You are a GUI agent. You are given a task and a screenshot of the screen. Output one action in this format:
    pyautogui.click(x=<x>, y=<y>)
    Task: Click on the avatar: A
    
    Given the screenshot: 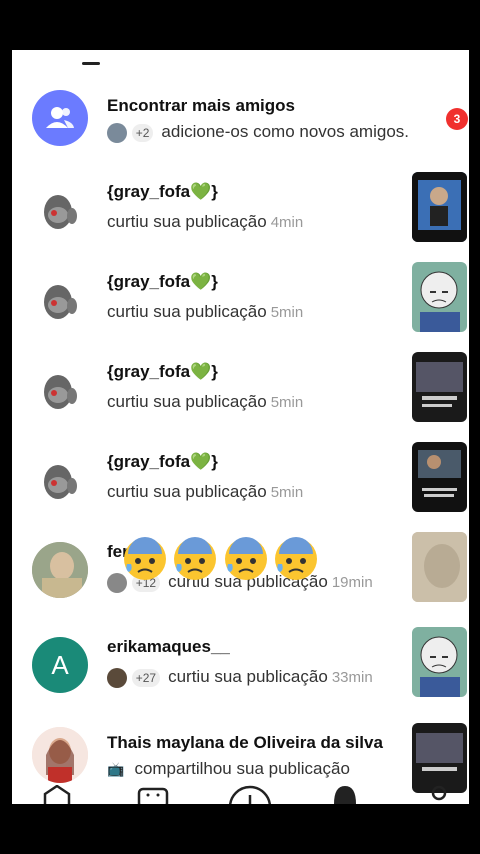 What is the action you would take?
    pyautogui.click(x=60, y=665)
    